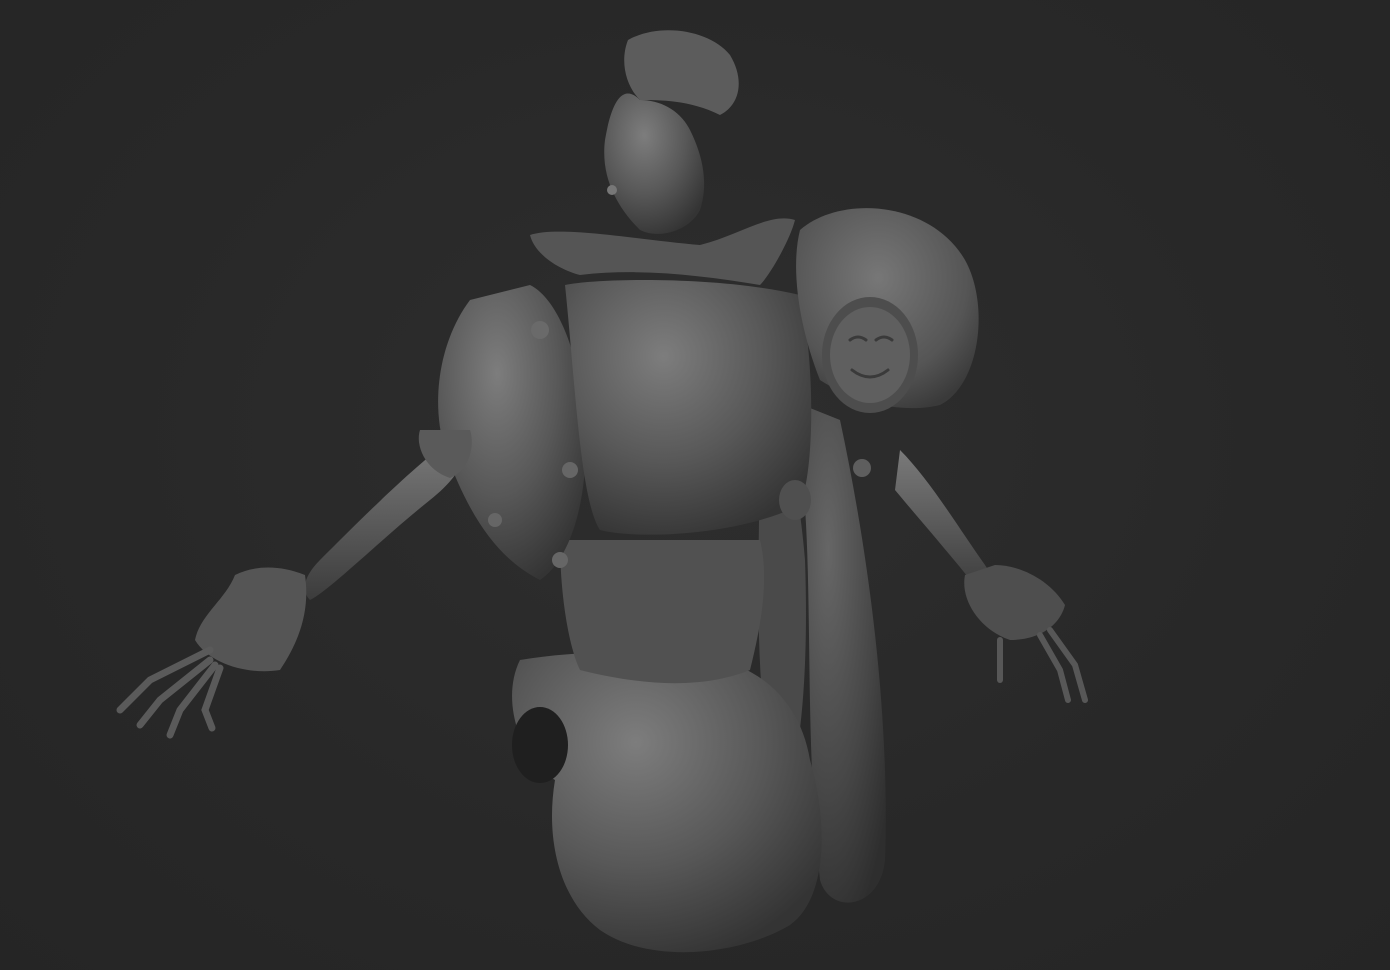 This screenshot has width=1390, height=970. I want to click on left-arm, so click(290, 589).